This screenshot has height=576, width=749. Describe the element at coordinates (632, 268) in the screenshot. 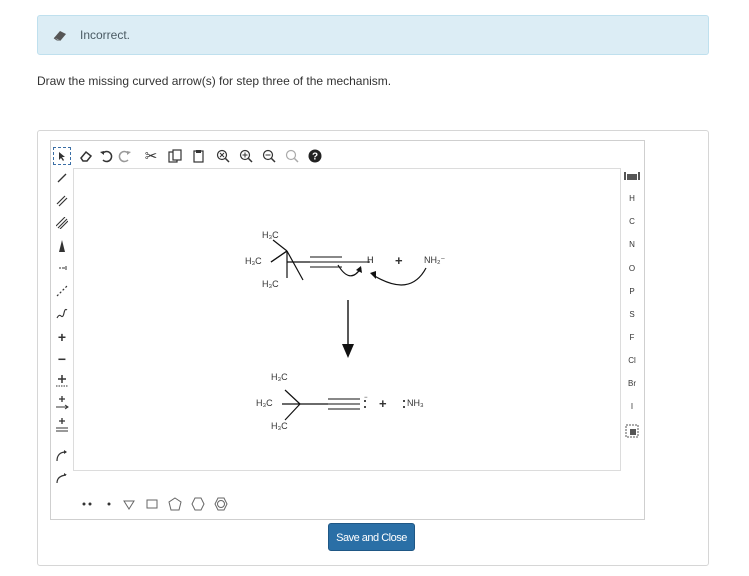

I see `atom-o: O` at that location.